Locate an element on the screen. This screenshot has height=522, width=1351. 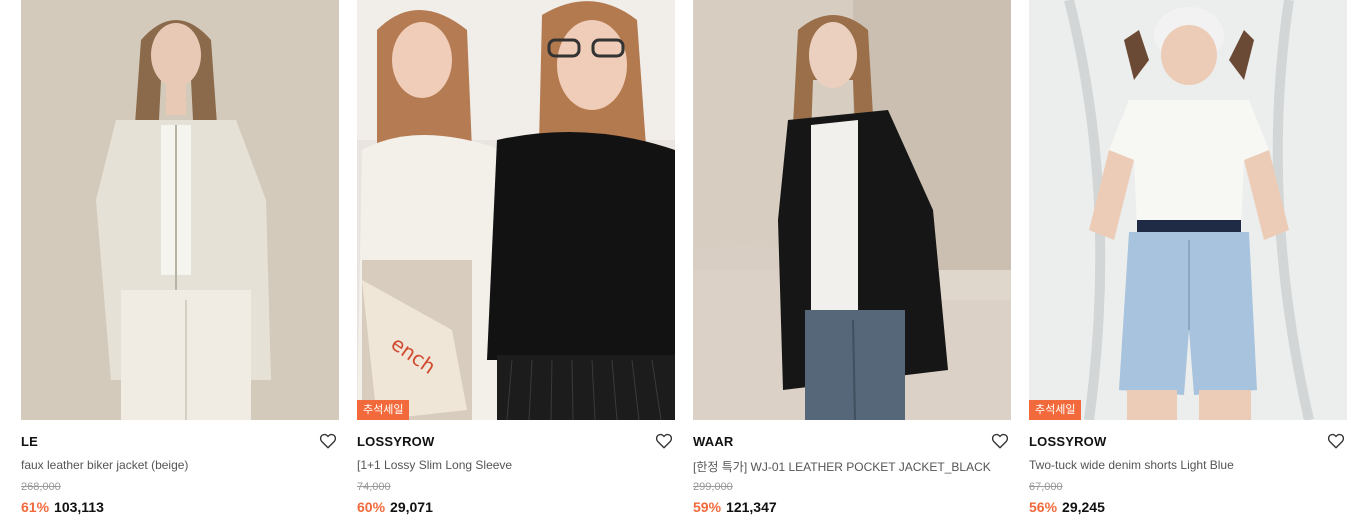
original-price: 74,000 is located at coordinates (374, 487).